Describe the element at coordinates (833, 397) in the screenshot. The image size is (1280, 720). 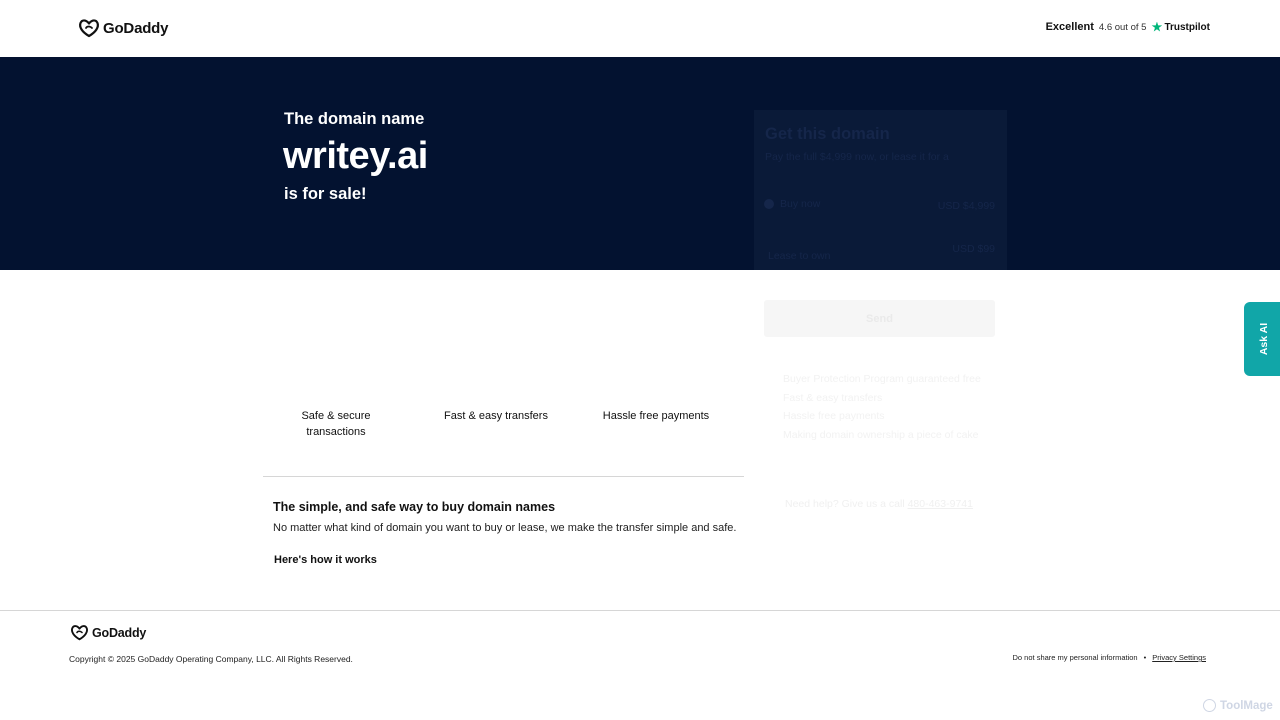
I see `perk-item: Fast & easy transfers` at that location.